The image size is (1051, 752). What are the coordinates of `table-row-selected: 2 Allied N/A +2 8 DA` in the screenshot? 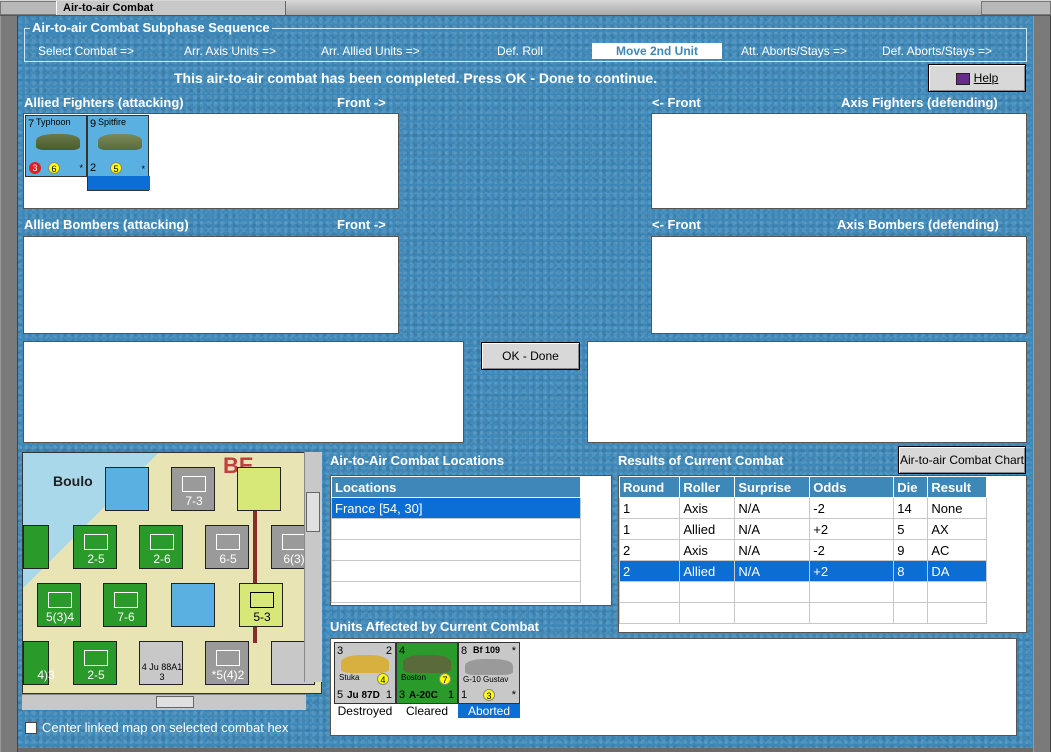 It's located at (802, 571).